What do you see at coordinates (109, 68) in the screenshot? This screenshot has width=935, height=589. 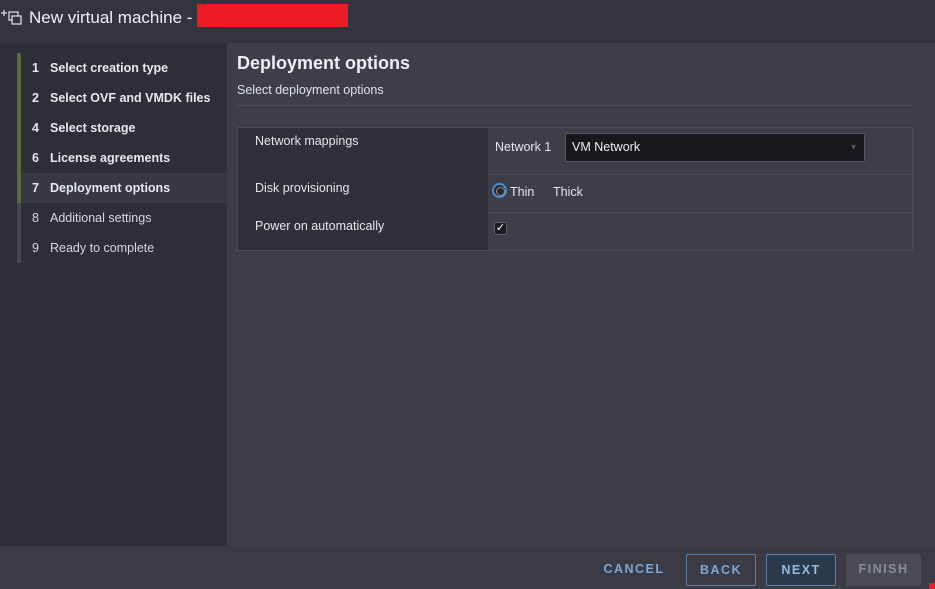 I see `step-label: Select creation type` at bounding box center [109, 68].